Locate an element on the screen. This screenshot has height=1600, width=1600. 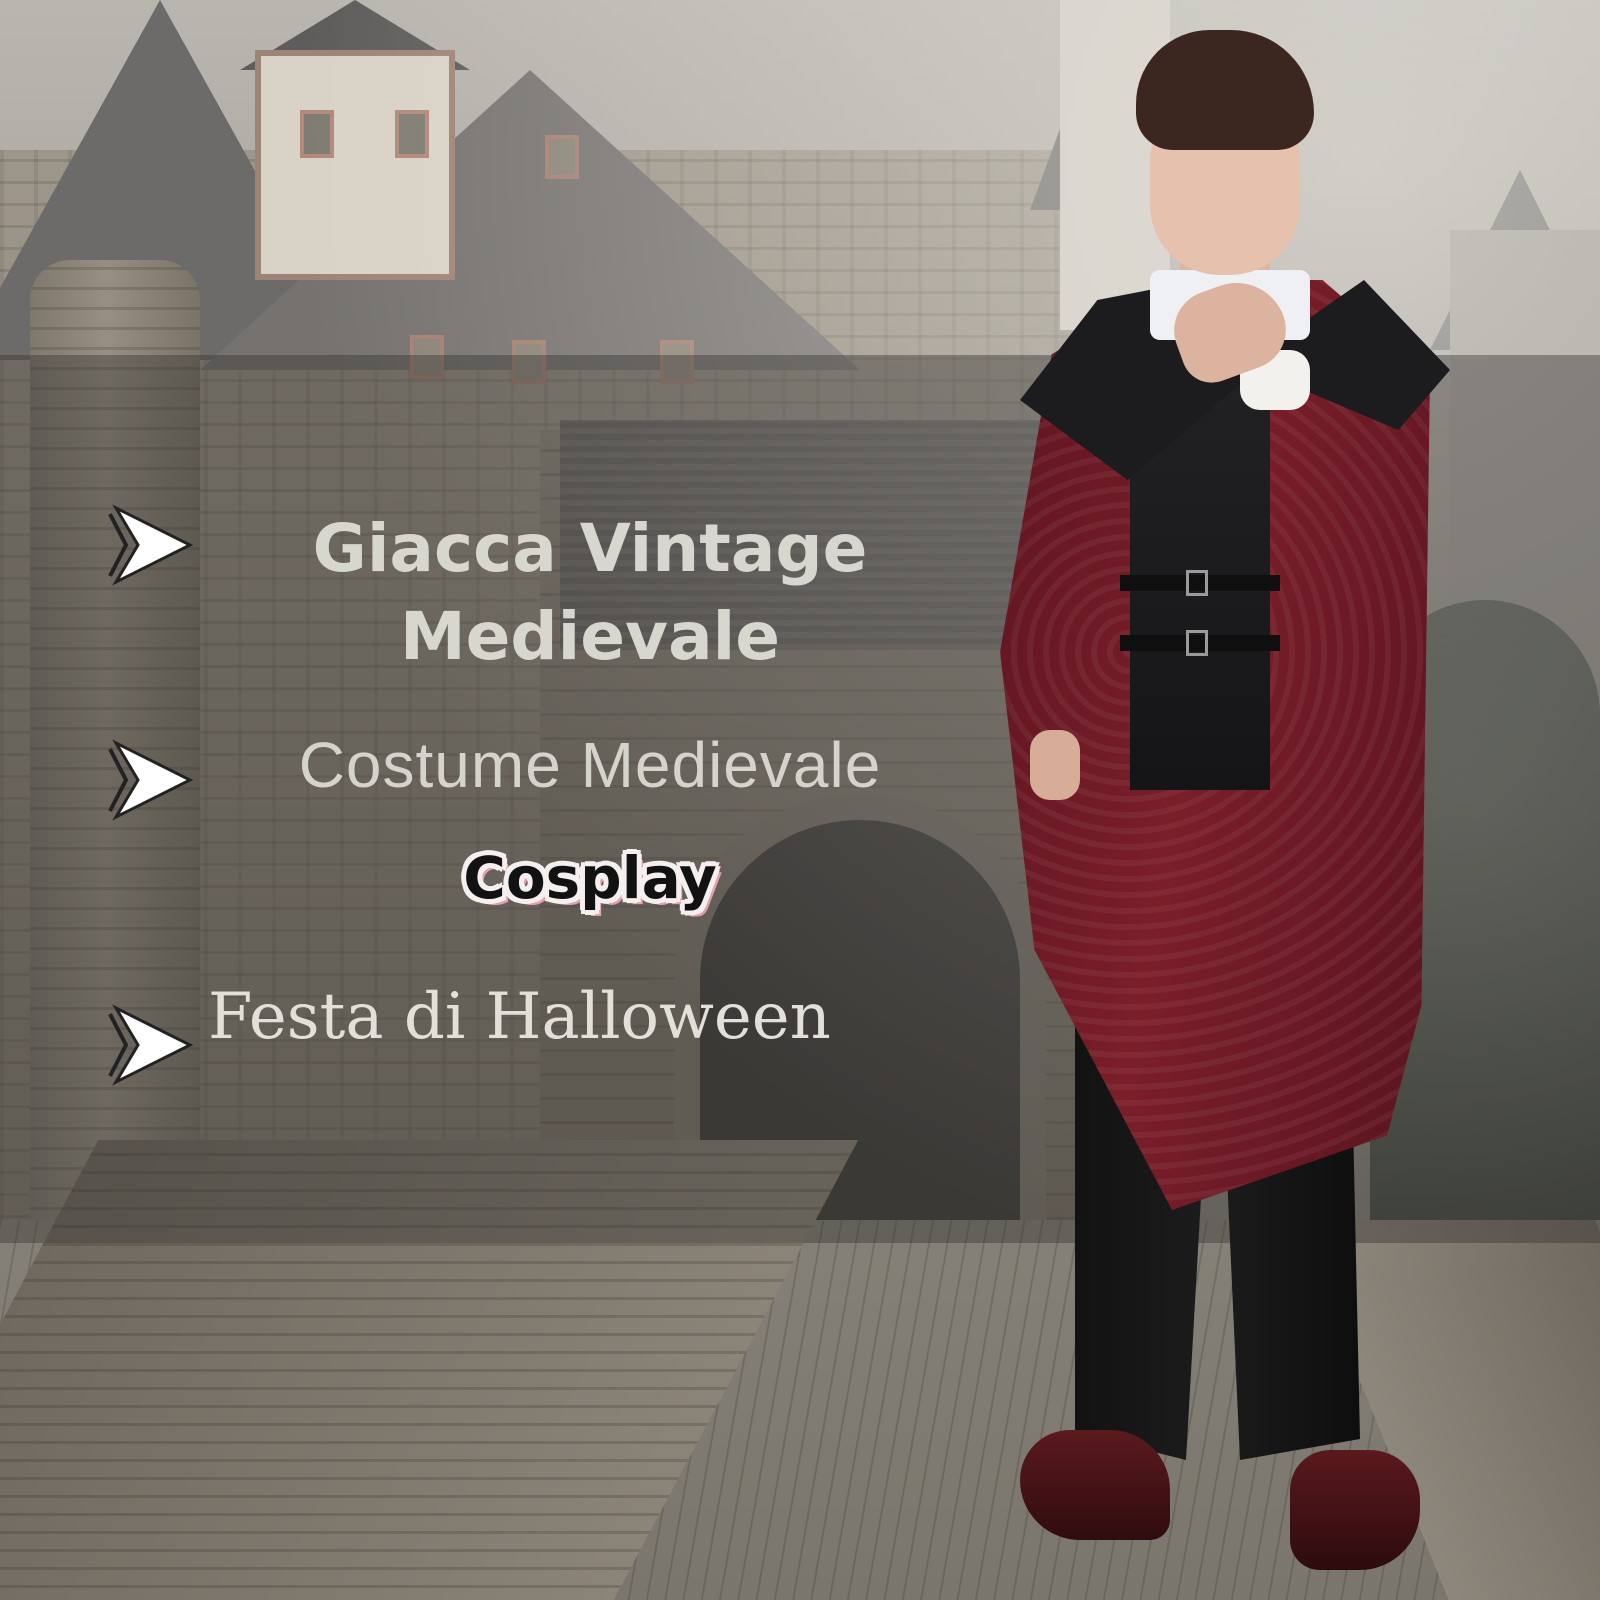
hand-in-pocket is located at coordinates (1055, 765).